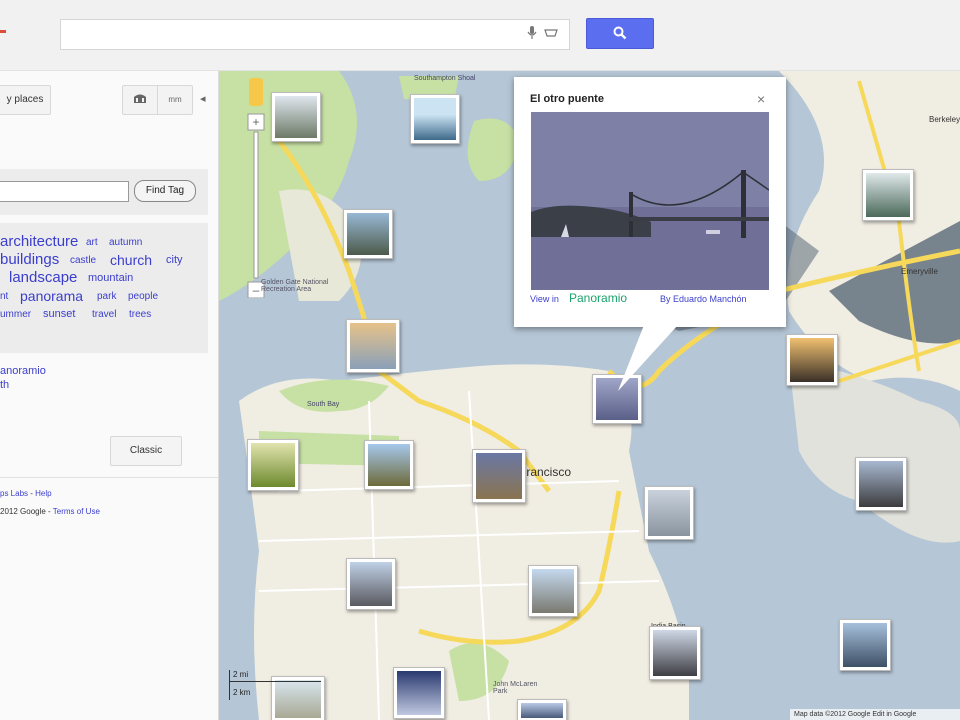 The width and height of the screenshot is (960, 720). What do you see at coordinates (51, 296) in the screenshot?
I see `tag-link: panorama` at bounding box center [51, 296].